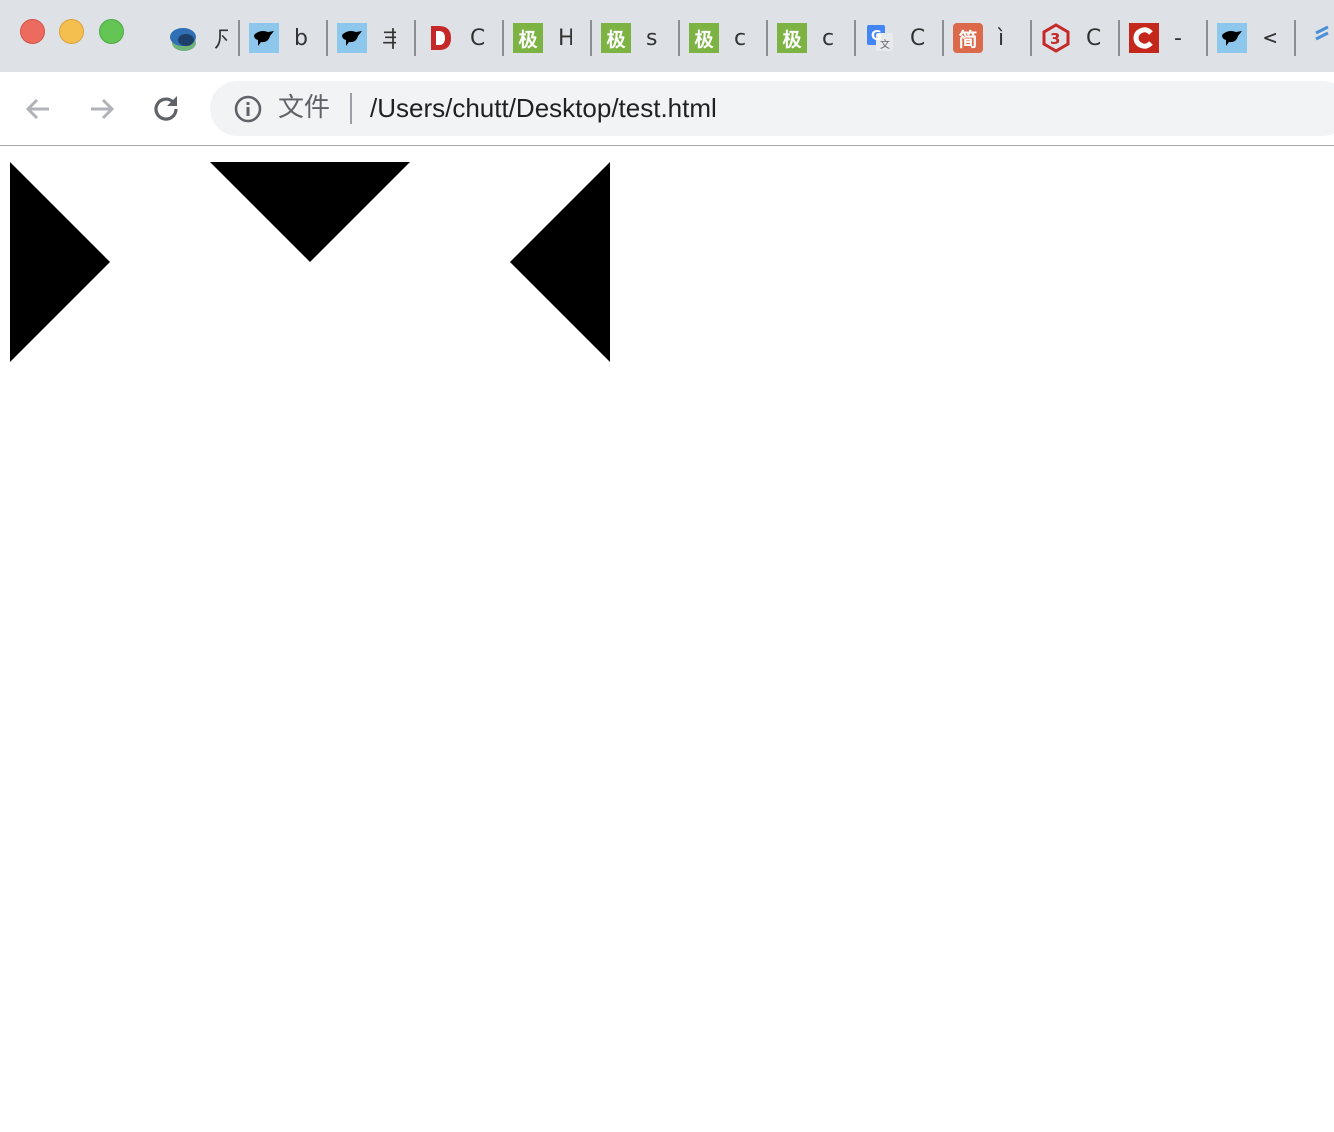  I want to click on tab-title: b, so click(301, 38).